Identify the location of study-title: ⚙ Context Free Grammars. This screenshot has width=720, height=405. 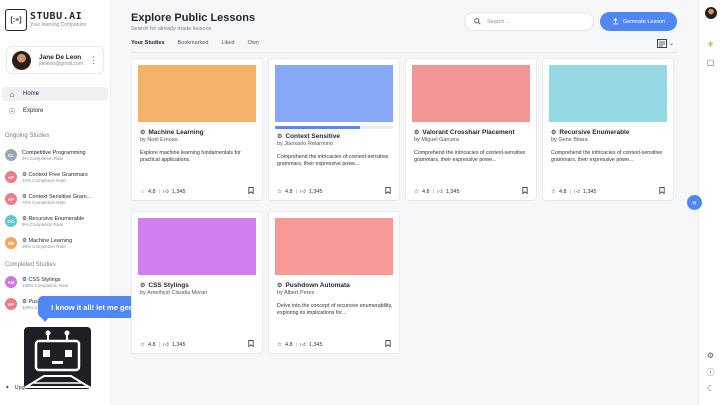
(55, 174).